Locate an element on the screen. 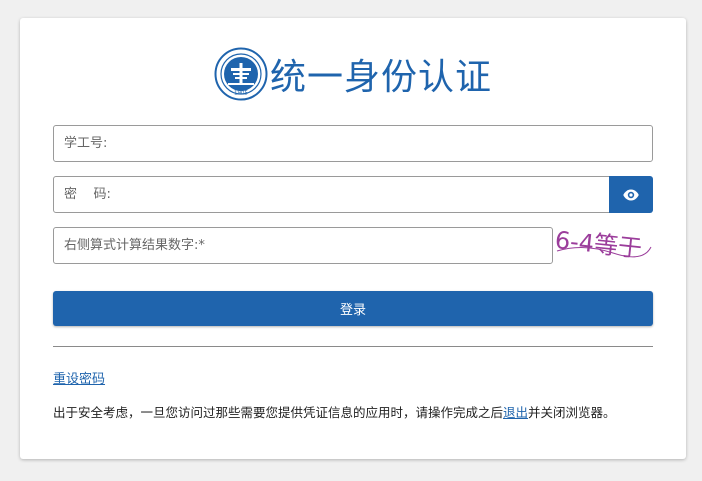  eye-icon is located at coordinates (631, 194).